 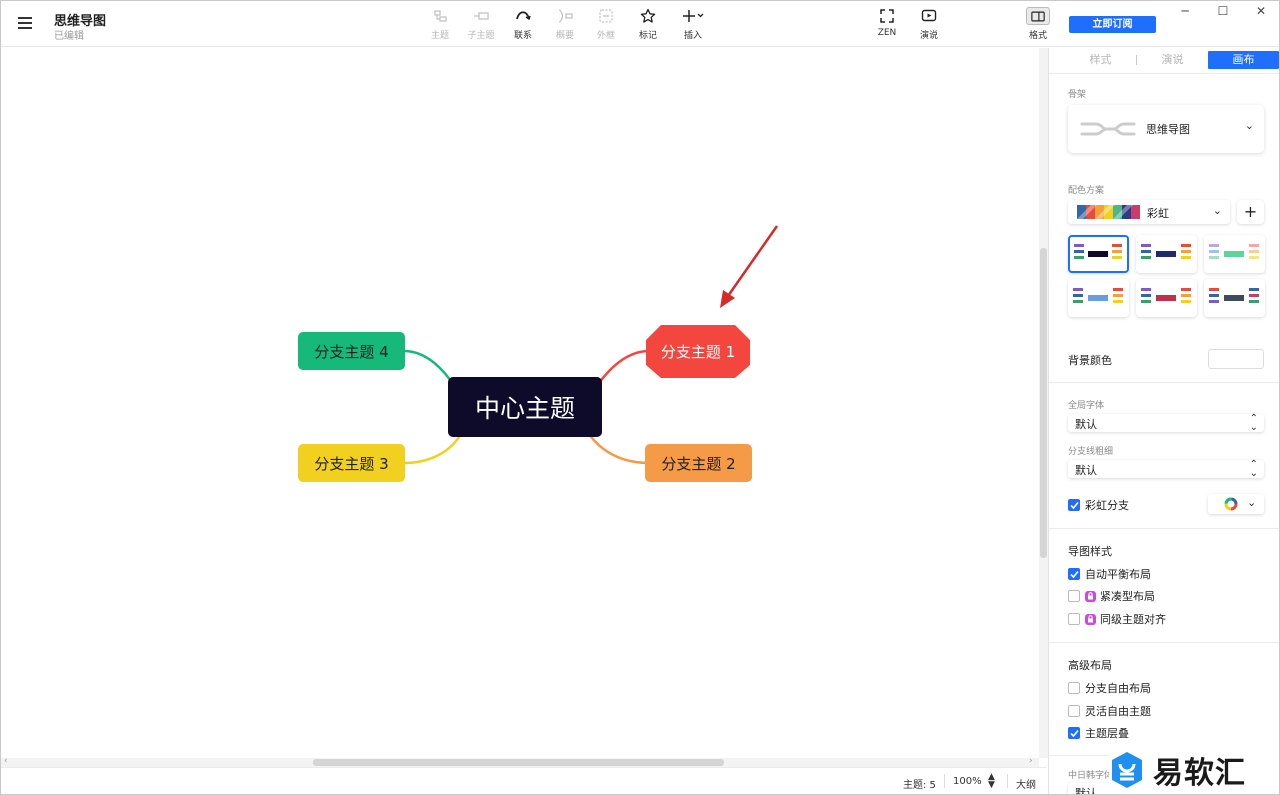 I want to click on status-bar: 主题: 5 100% ▲ ▼ 大纲, so click(x=524, y=780).